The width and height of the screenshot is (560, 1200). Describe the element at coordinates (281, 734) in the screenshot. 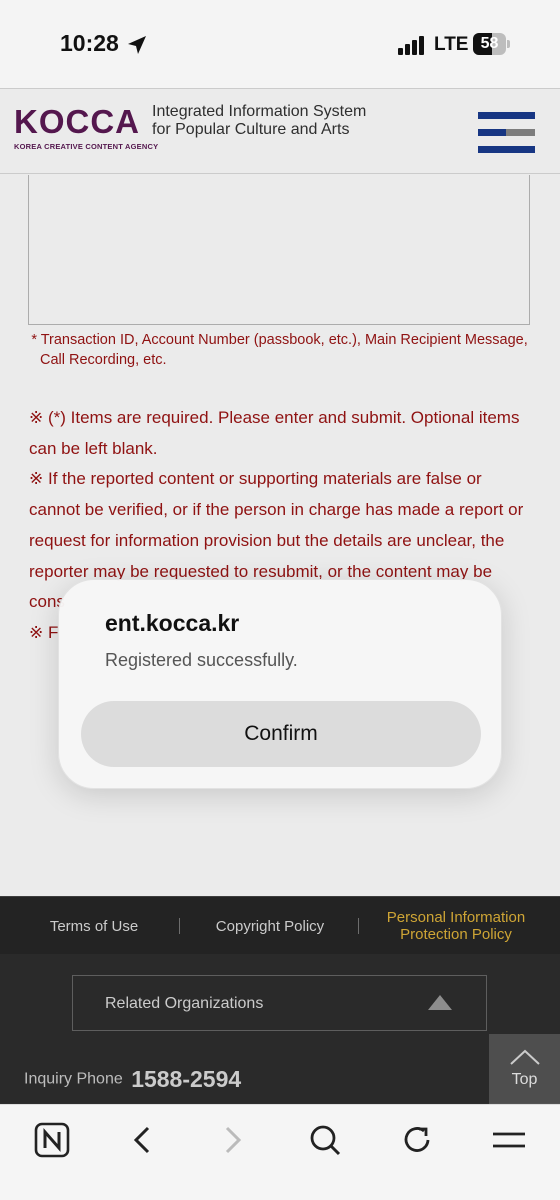

I see `confirm-button: Confirm` at that location.